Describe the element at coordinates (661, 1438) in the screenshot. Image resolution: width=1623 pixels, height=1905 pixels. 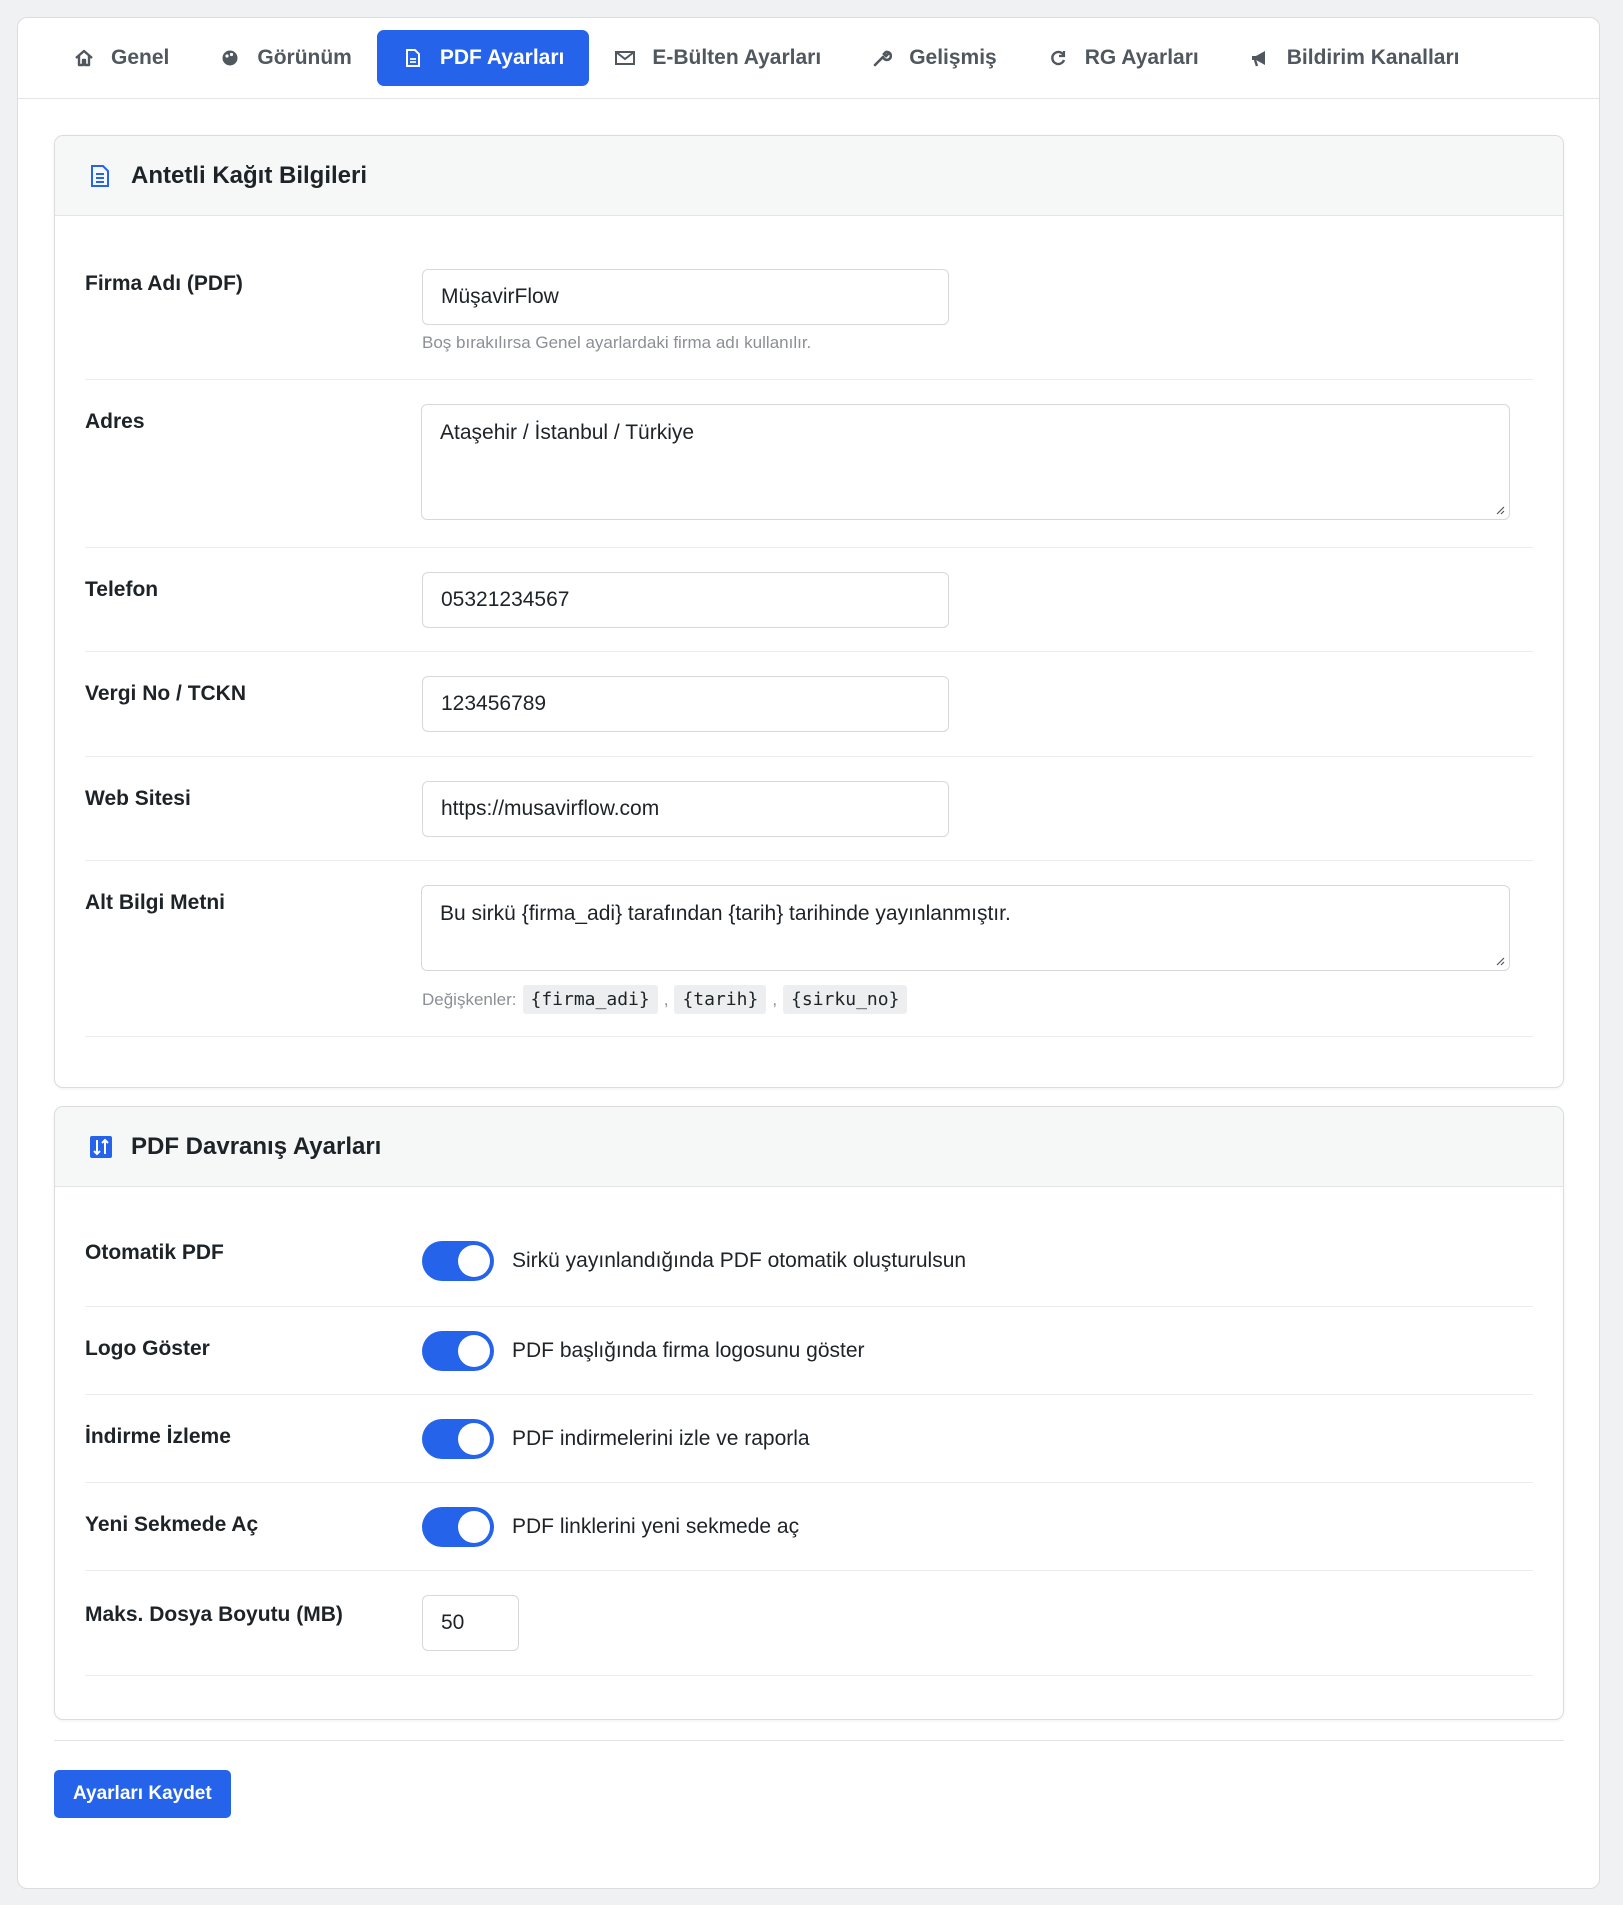
I see `download-tracking-text: PDF indirmelerini izle ve raporla` at that location.